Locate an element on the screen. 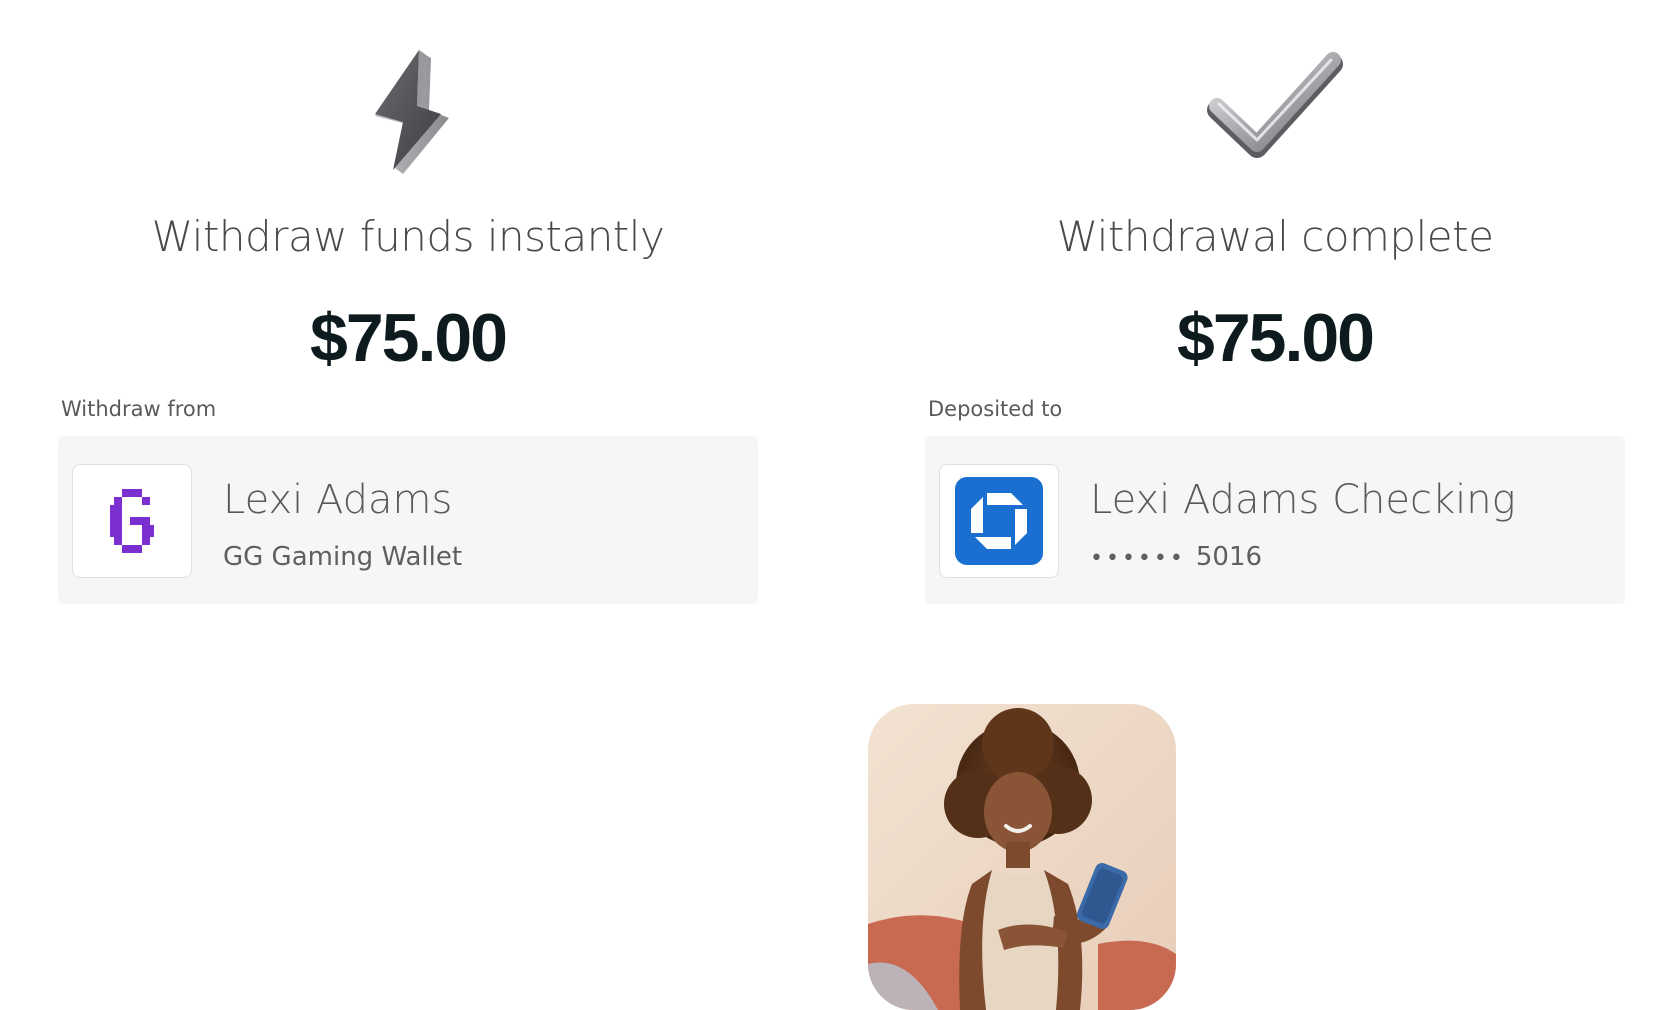  deposited-to-label: Deposited to is located at coordinates (995, 409).